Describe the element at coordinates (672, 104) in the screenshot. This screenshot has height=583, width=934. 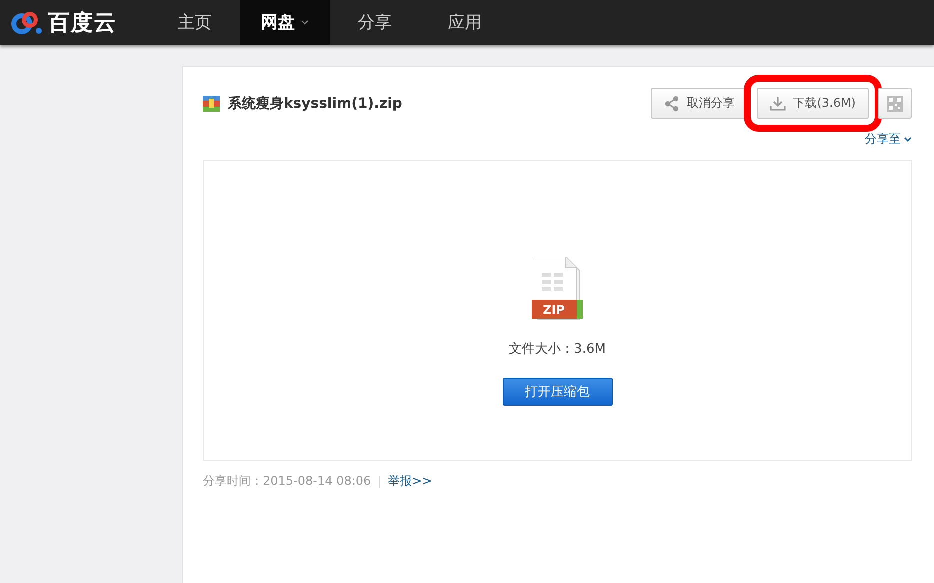
I see `share-icon` at that location.